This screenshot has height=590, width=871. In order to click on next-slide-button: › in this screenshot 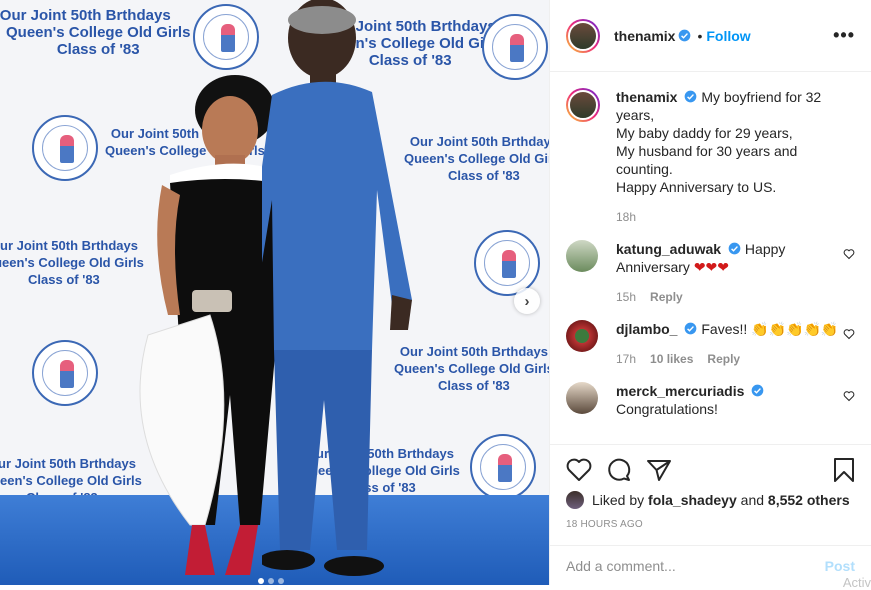, I will do `click(527, 301)`.